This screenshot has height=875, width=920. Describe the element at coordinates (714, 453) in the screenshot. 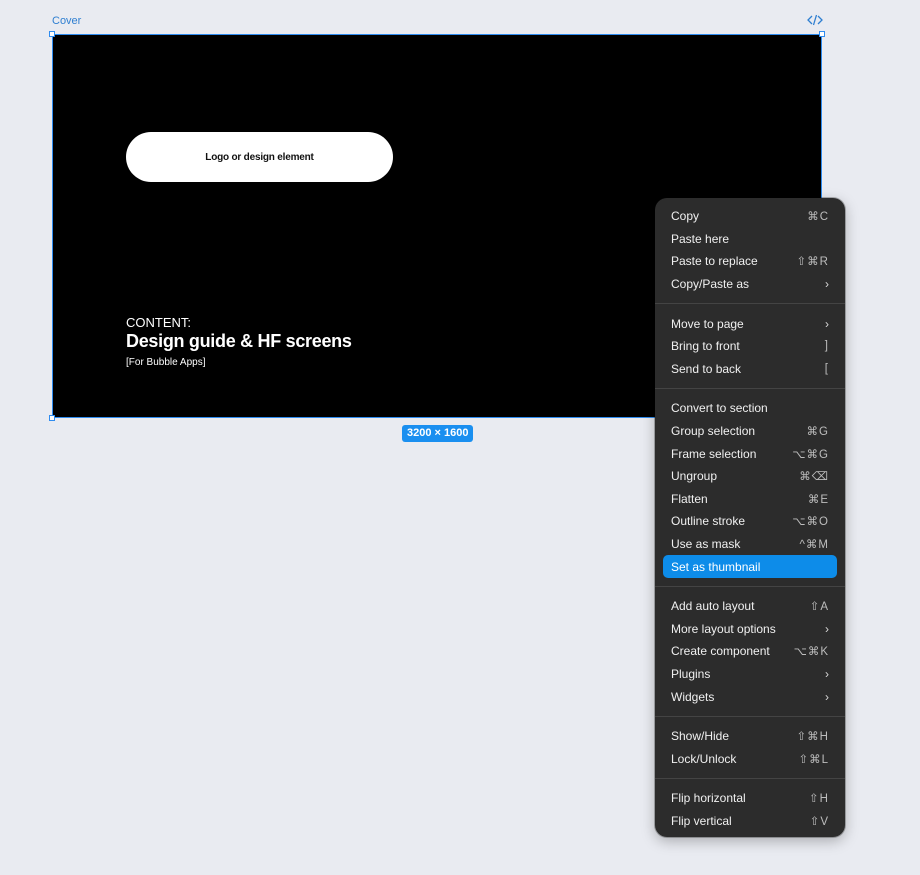

I see `menu-item-label: Frame selection` at that location.